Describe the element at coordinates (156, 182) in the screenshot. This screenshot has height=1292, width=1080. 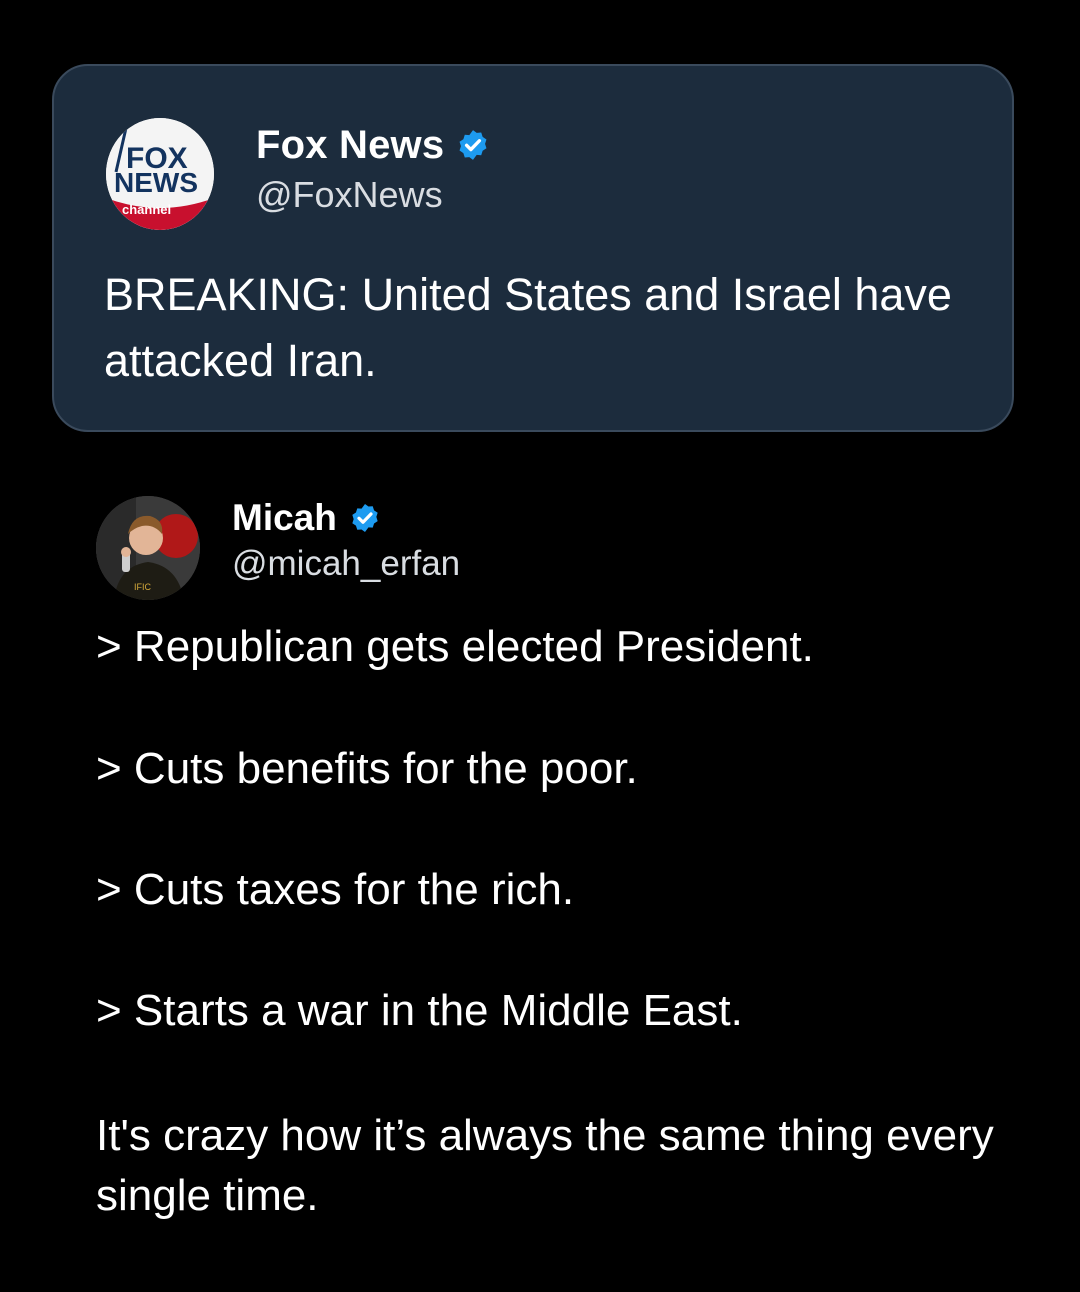
I see `logo-line2: NEWS` at that location.